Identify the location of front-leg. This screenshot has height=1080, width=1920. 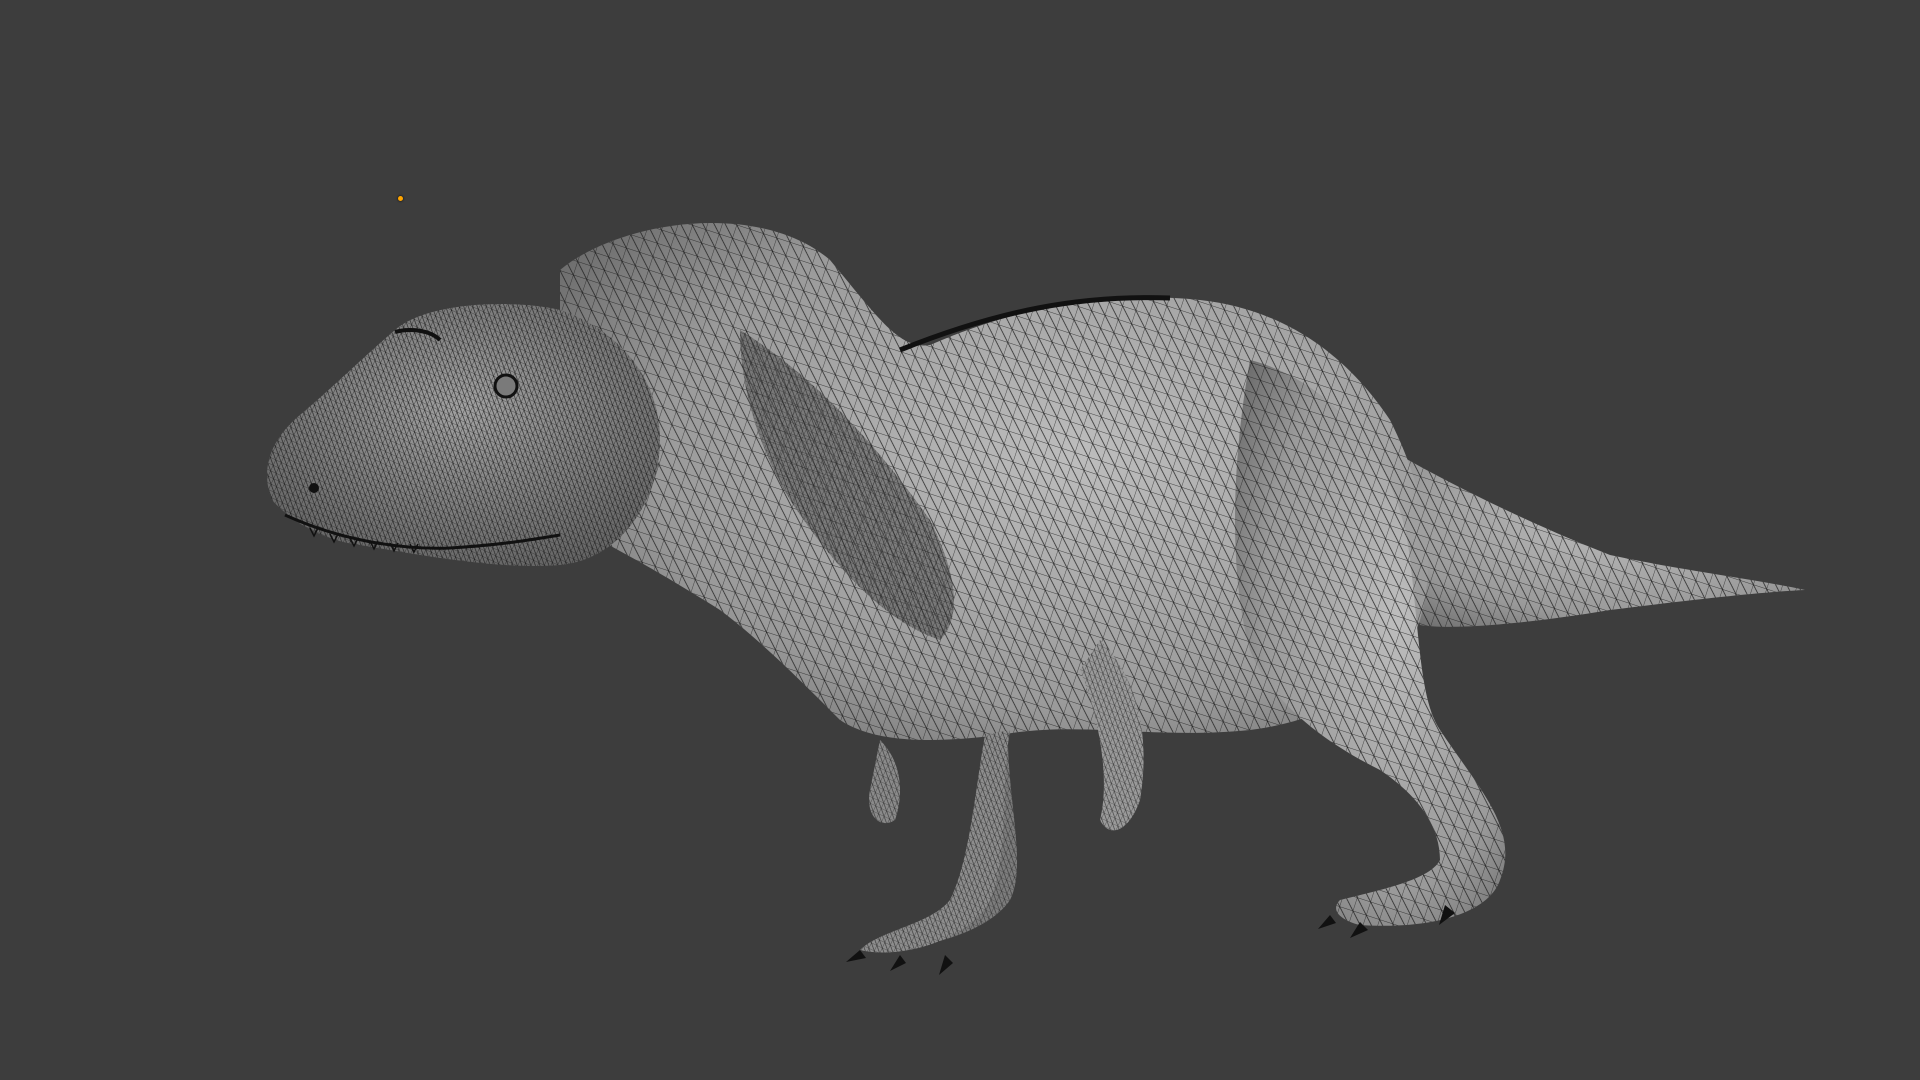
(928, 852).